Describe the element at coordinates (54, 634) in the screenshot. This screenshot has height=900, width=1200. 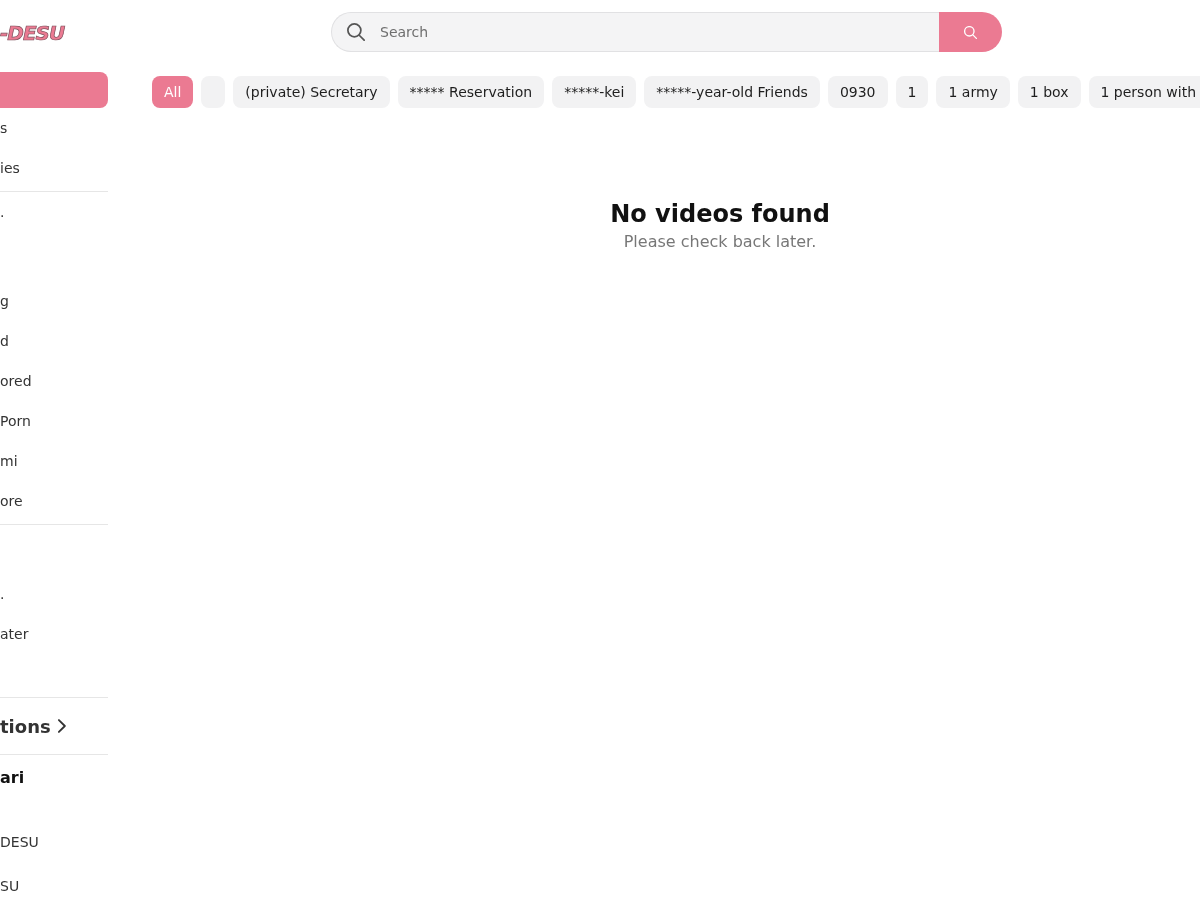
I see `sidebar-item: ater` at that location.